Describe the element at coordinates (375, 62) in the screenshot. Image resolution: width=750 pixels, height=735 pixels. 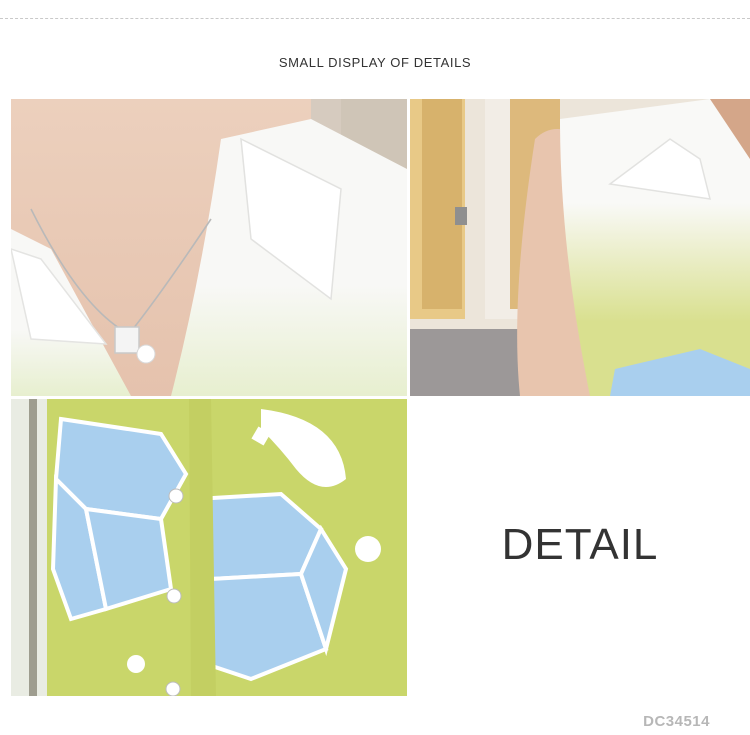
I see `section-title: SMALL DISPLAY OF DETAILS` at that location.